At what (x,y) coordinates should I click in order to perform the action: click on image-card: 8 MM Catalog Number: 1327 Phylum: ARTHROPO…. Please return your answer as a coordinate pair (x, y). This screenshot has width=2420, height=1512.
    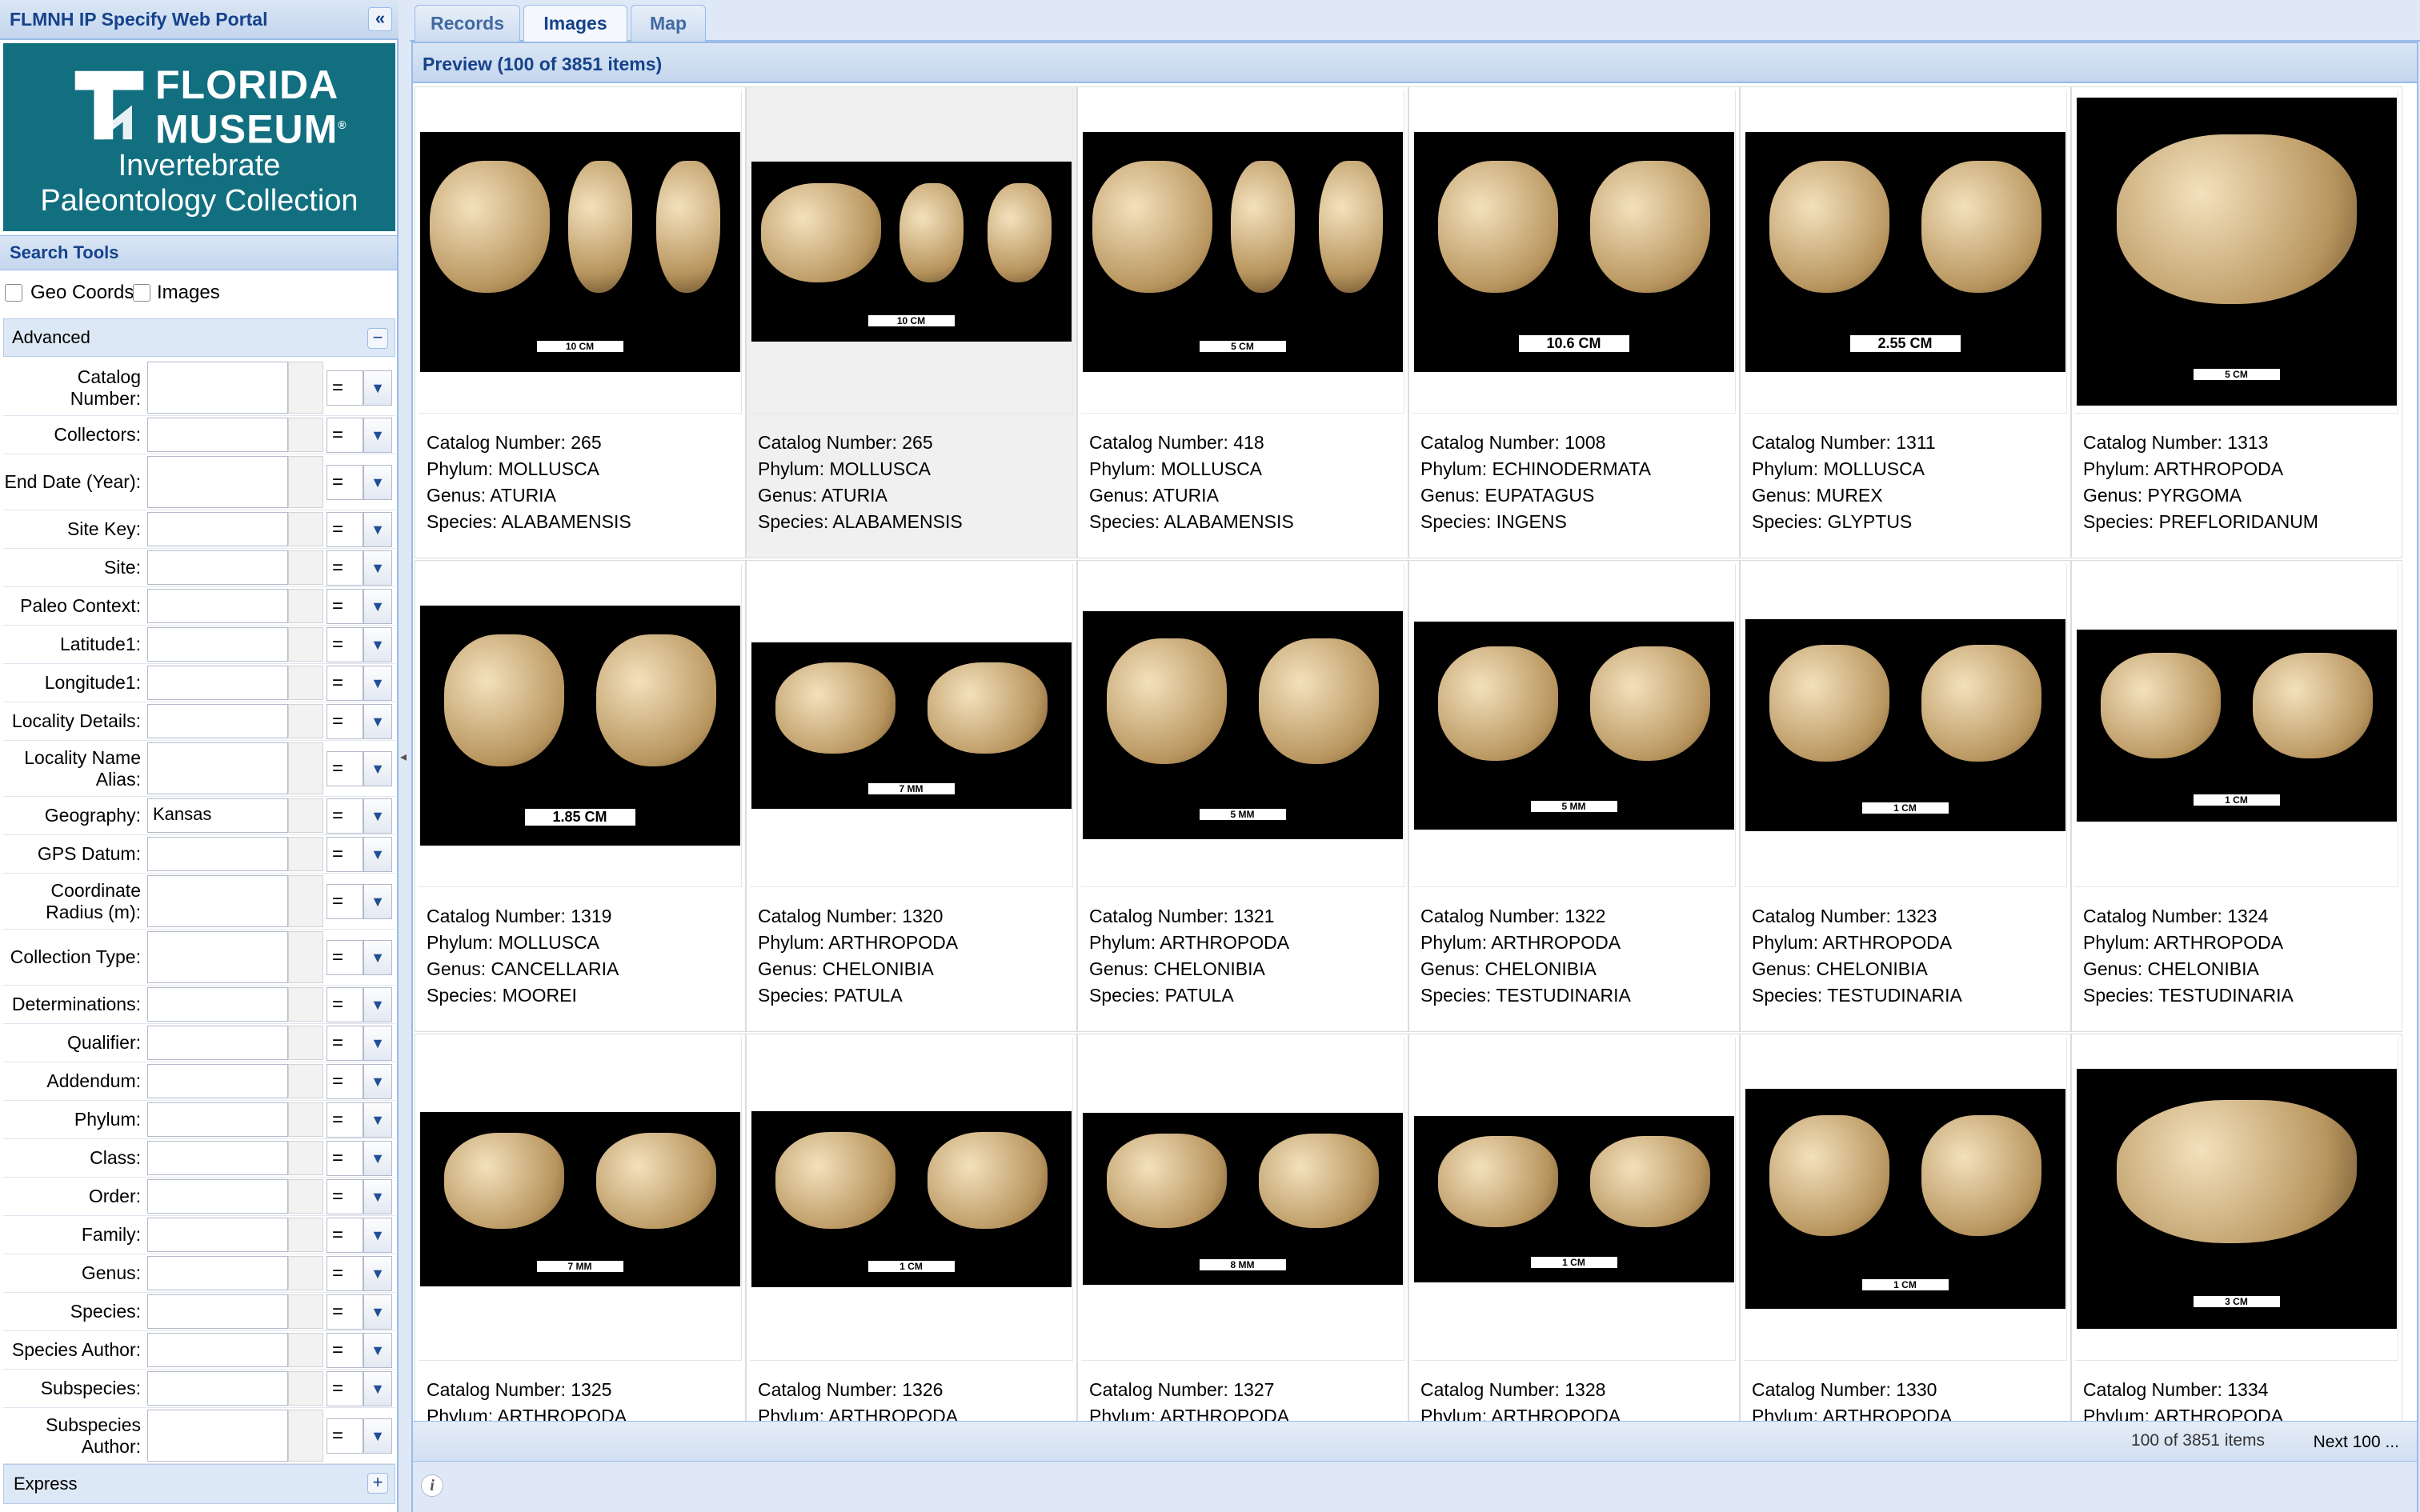
    Looking at the image, I should click on (1242, 1247).